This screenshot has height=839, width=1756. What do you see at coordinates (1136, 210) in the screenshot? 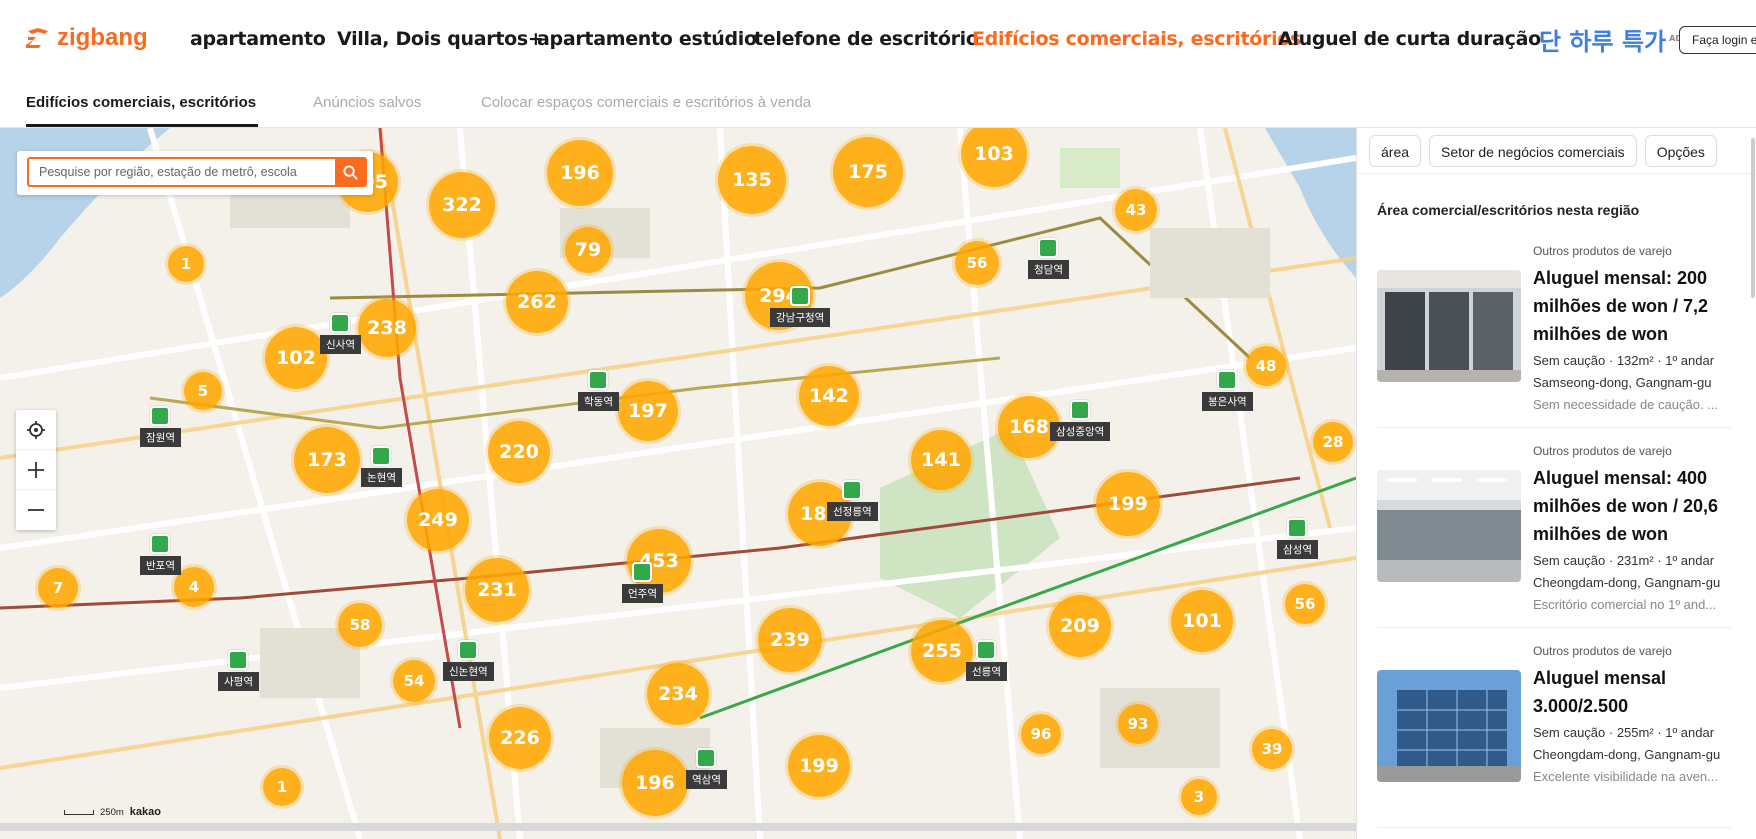
I see `cluster-marker: 43` at bounding box center [1136, 210].